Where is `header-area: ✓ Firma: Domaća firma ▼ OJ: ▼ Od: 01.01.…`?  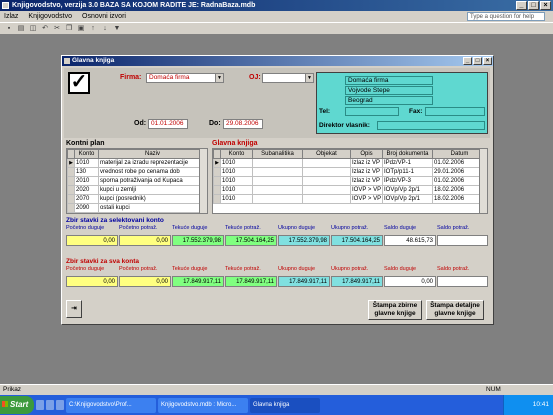 header-area: ✓ Firma: Domaća firma ▼ OJ: ▼ Od: 01.01.… is located at coordinates (277, 103).